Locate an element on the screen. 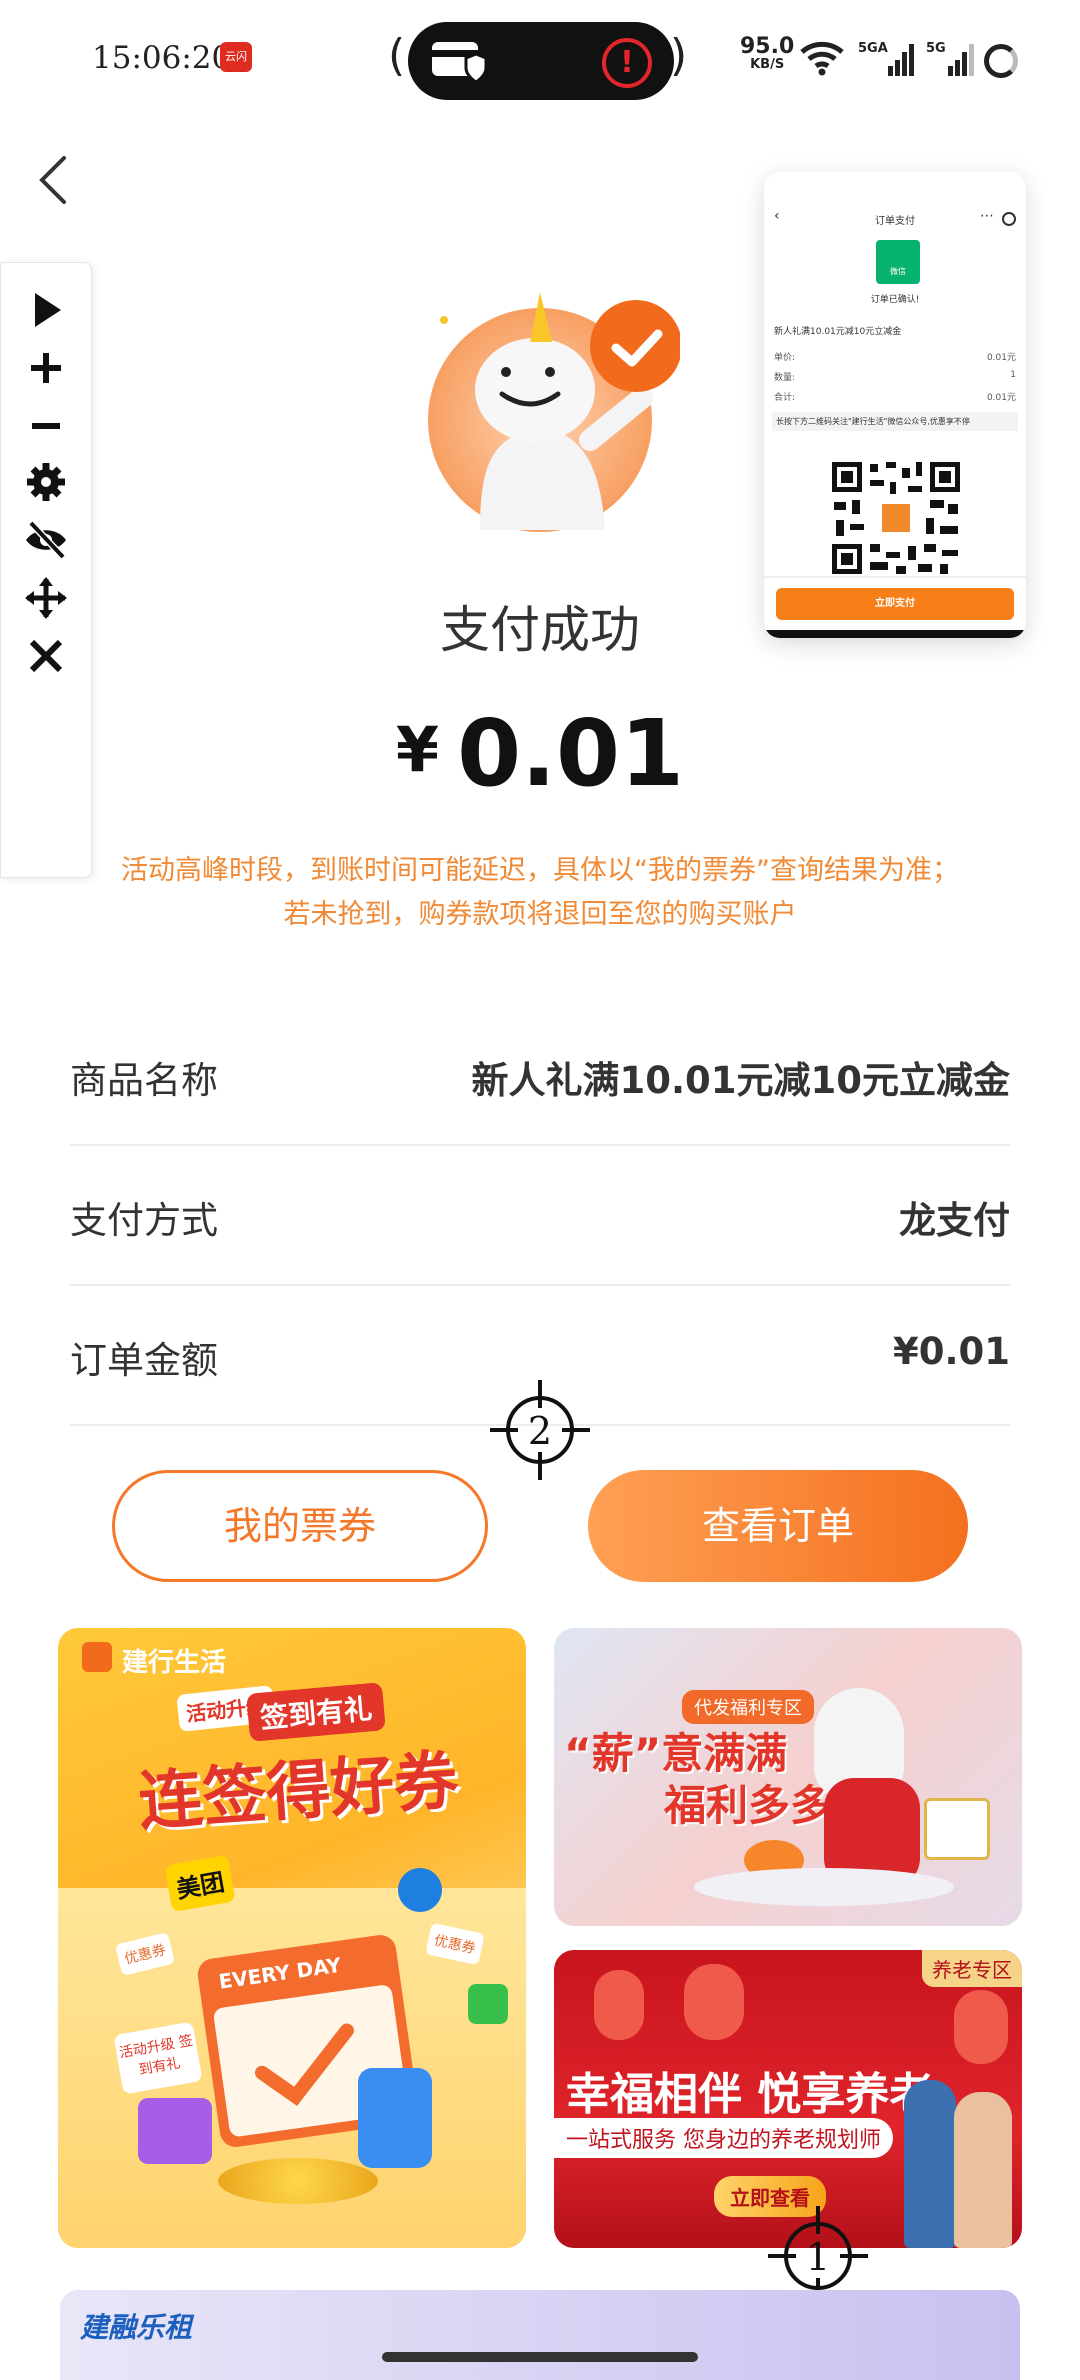 The height and width of the screenshot is (2380, 1080). coins-illustration is located at coordinates (298, 2181).